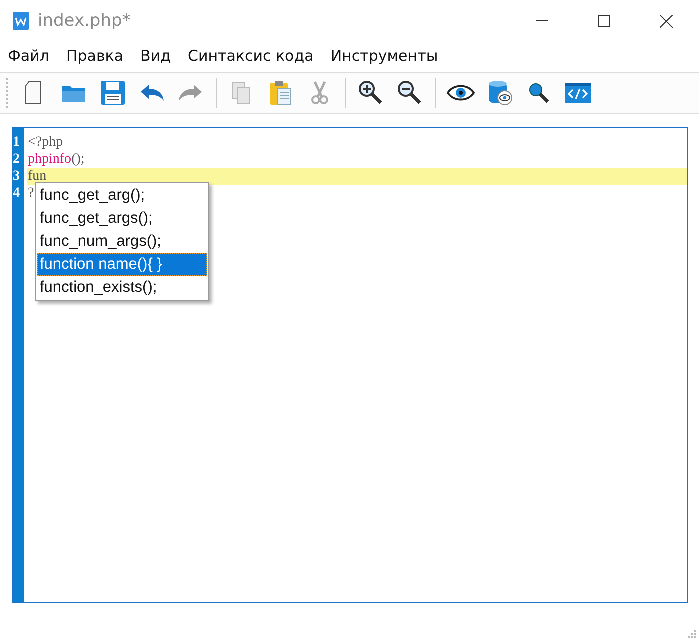 Image resolution: width=699 pixels, height=641 pixels. What do you see at coordinates (500, 93) in the screenshot?
I see `database-eye-icon` at bounding box center [500, 93].